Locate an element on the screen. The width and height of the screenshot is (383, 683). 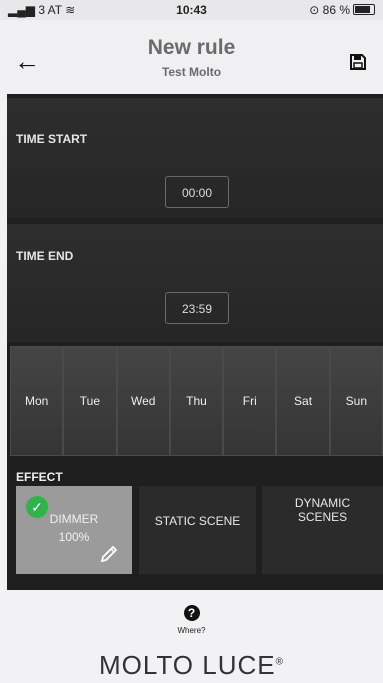
save-button is located at coordinates (358, 64).